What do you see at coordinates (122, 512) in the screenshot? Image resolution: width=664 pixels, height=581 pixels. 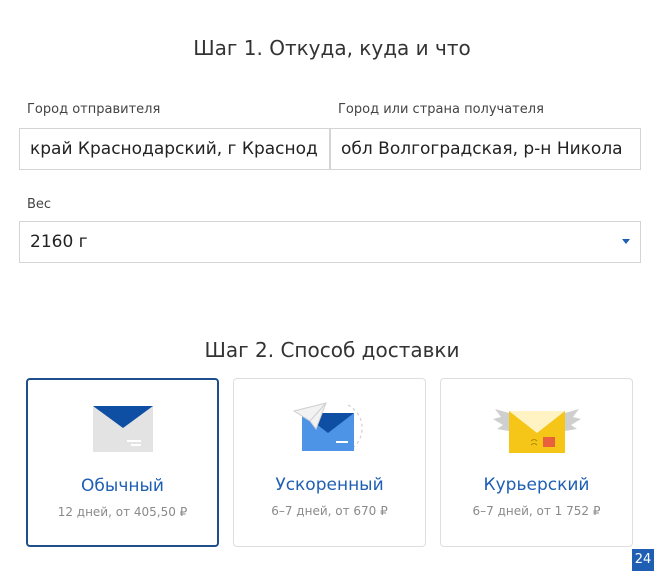 I see `delivery-option-meta: 12 дней, от 405,50 ₽` at bounding box center [122, 512].